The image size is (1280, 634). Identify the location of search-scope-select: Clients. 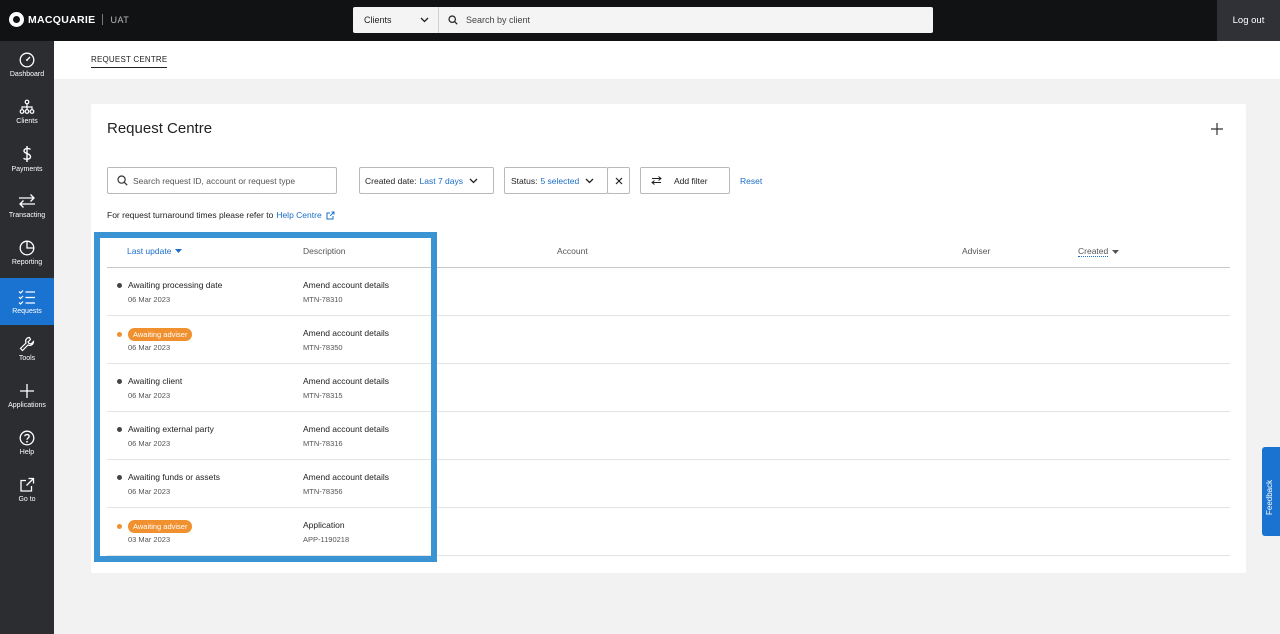
(396, 20).